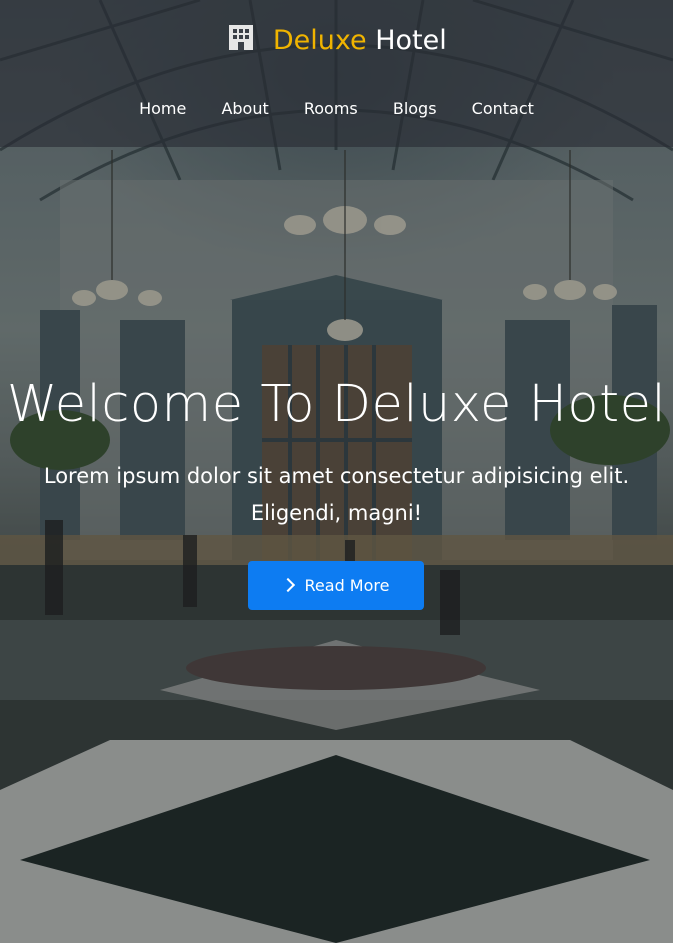 This screenshot has height=943, width=673. Describe the element at coordinates (287, 585) in the screenshot. I see `chevron-right-icon` at that location.